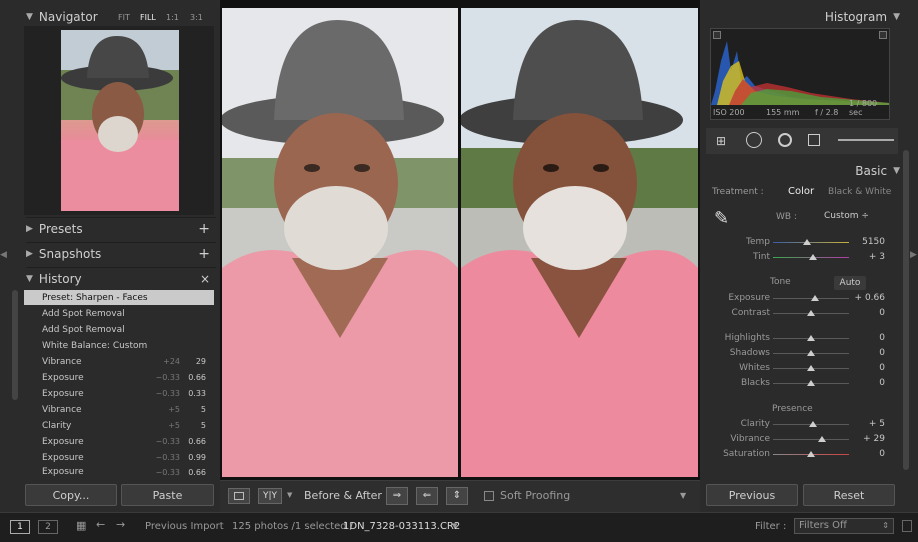  Describe the element at coordinates (800, 17) in the screenshot. I see `histogram-header: Histogram ▼` at that location.